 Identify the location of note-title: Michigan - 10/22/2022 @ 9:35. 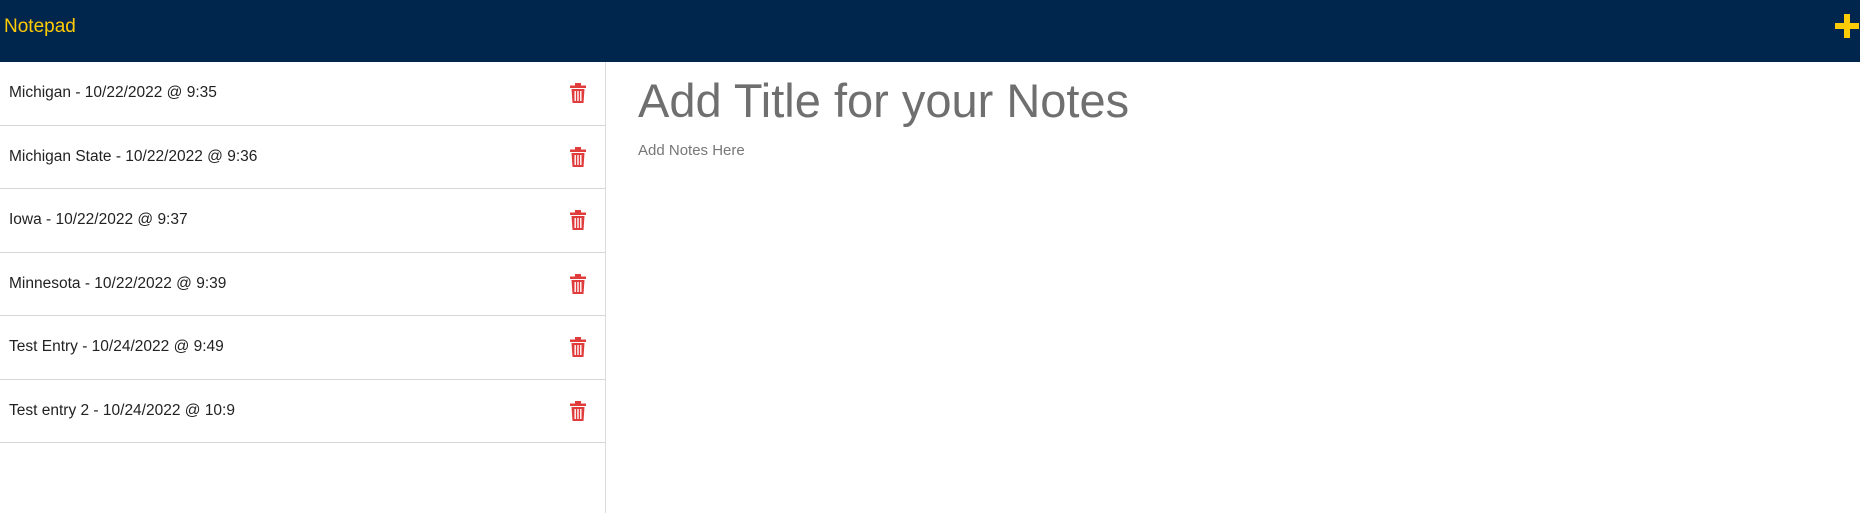
(113, 93).